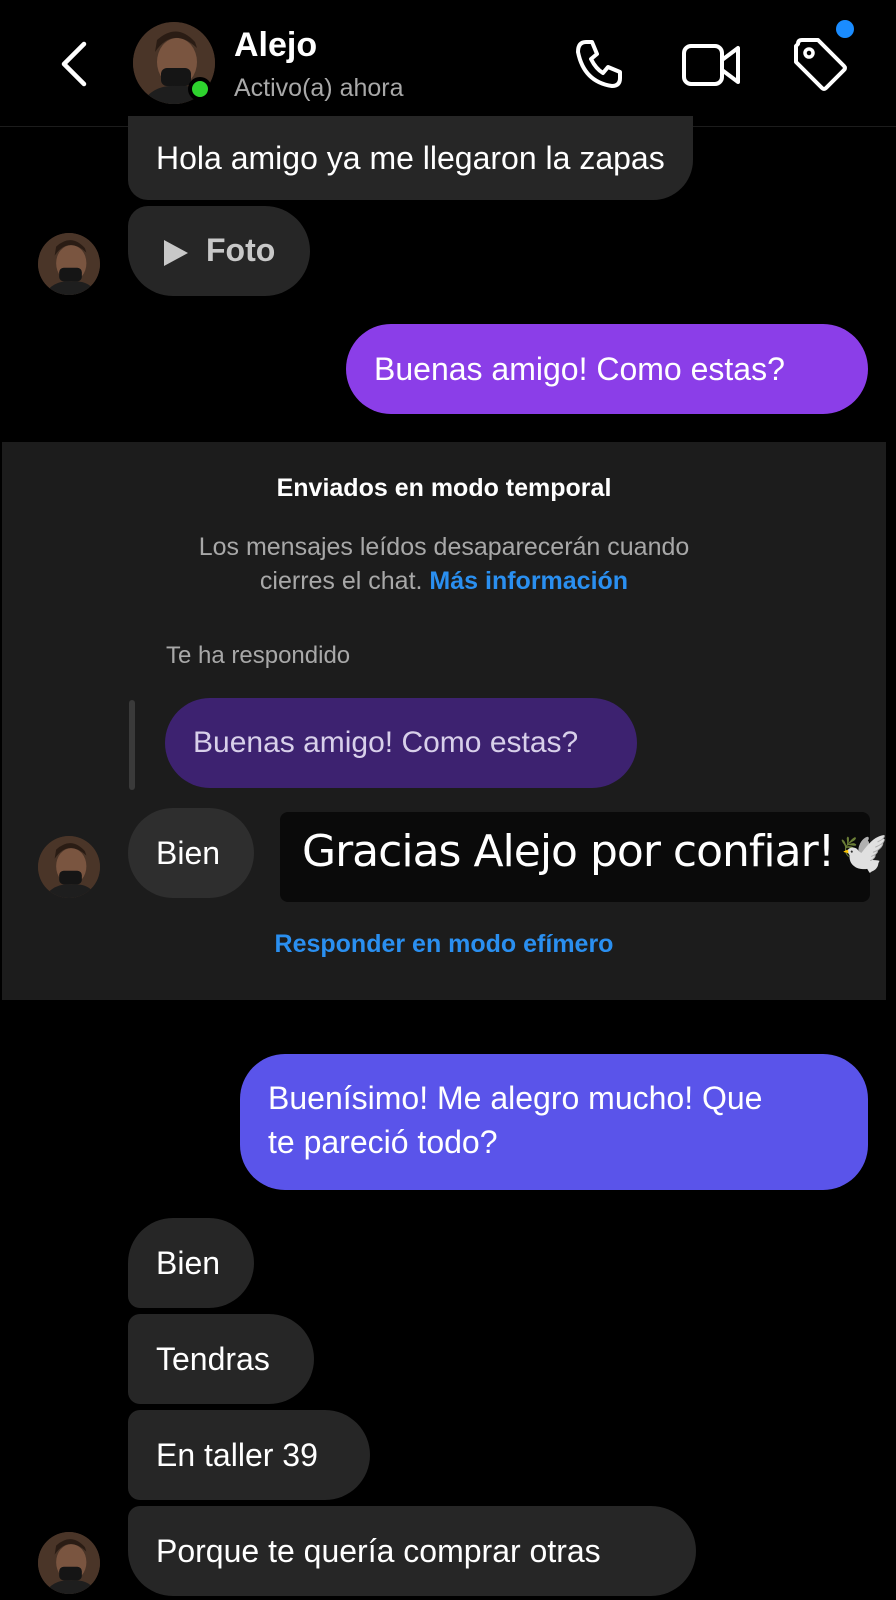 This screenshot has height=1600, width=896. Describe the element at coordinates (258, 655) in the screenshot. I see `replied-label: Te ha respondido` at that location.